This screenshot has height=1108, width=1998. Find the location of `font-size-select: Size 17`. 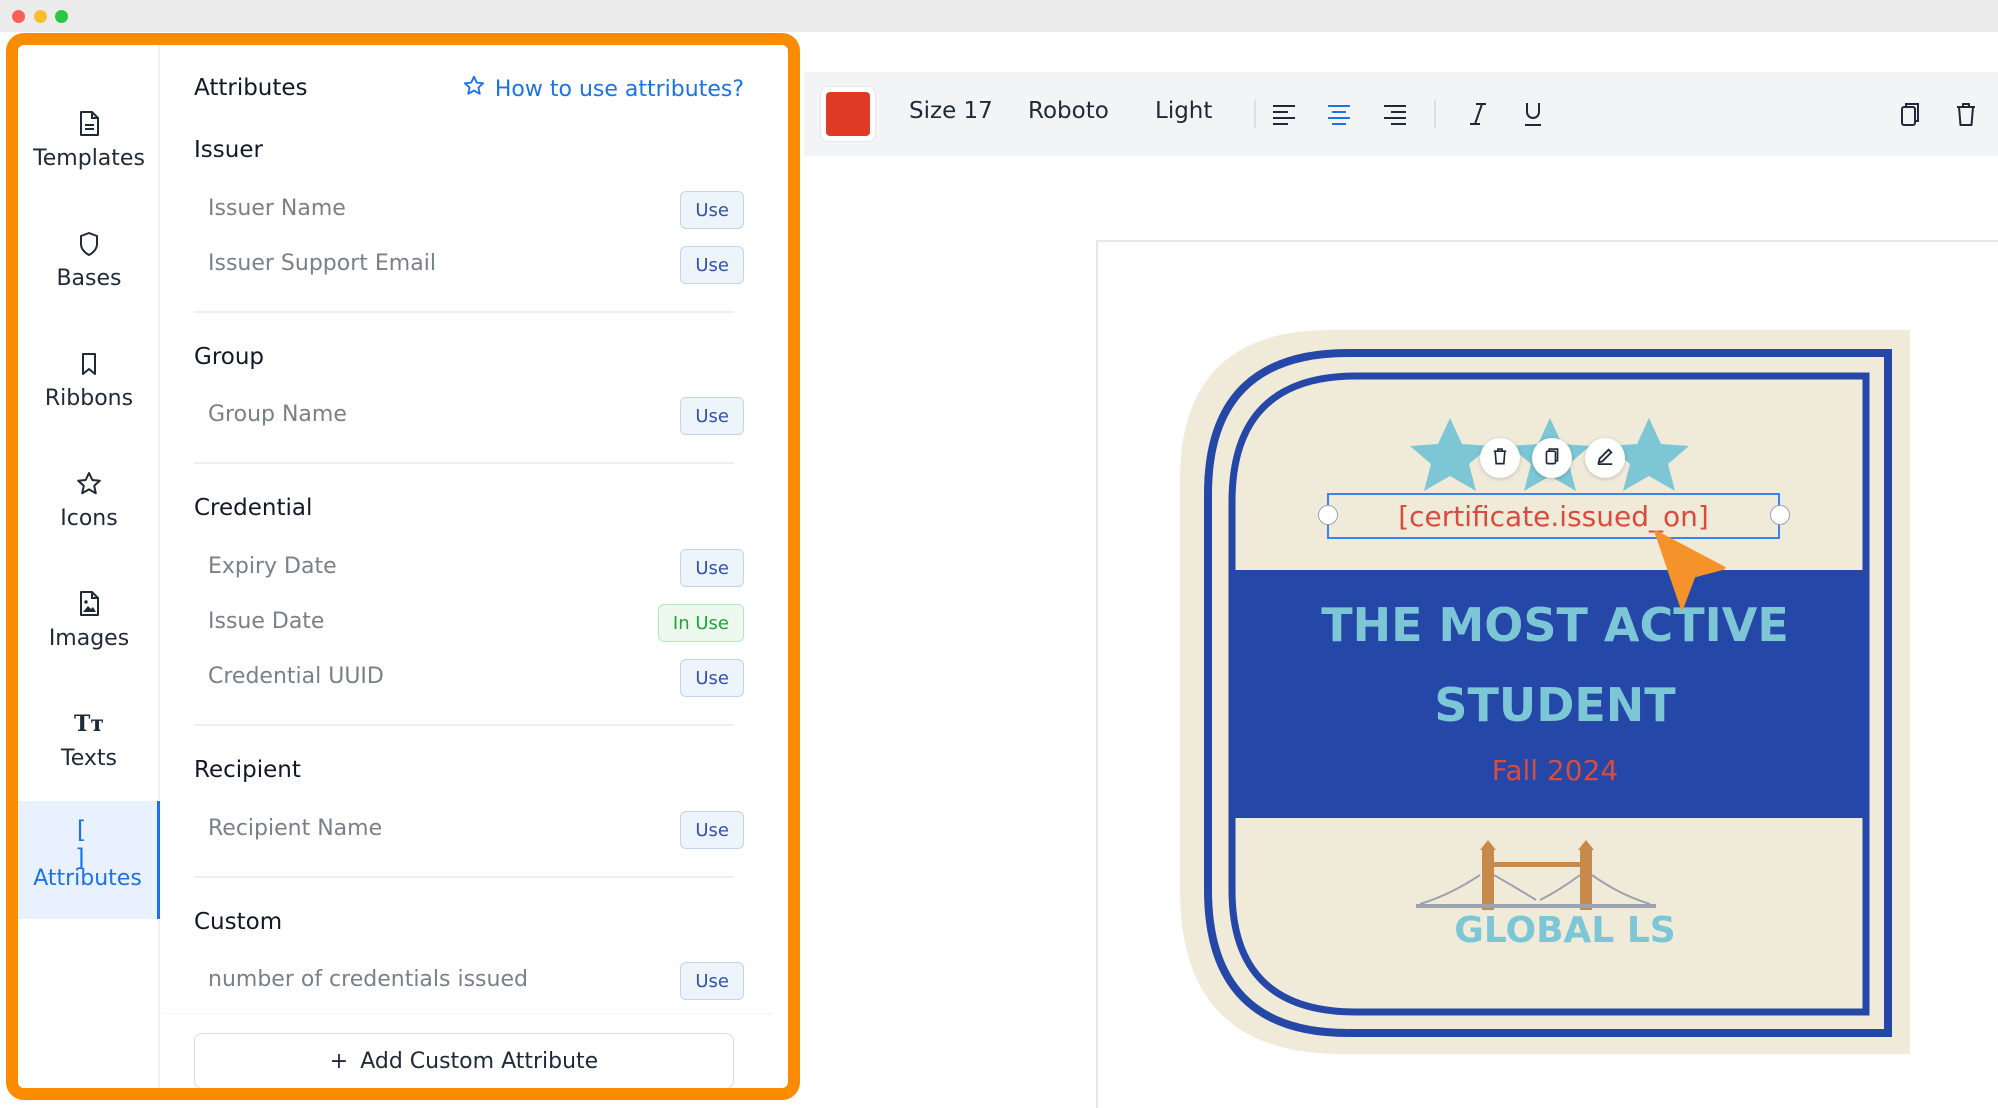

font-size-select: Size 17 is located at coordinates (951, 111).